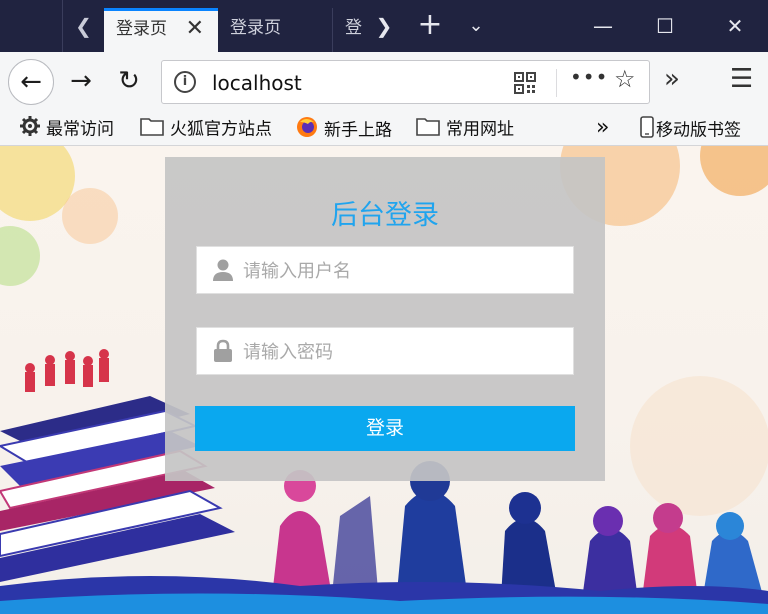 The height and width of the screenshot is (614, 768). I want to click on login-button: 登录, so click(385, 428).